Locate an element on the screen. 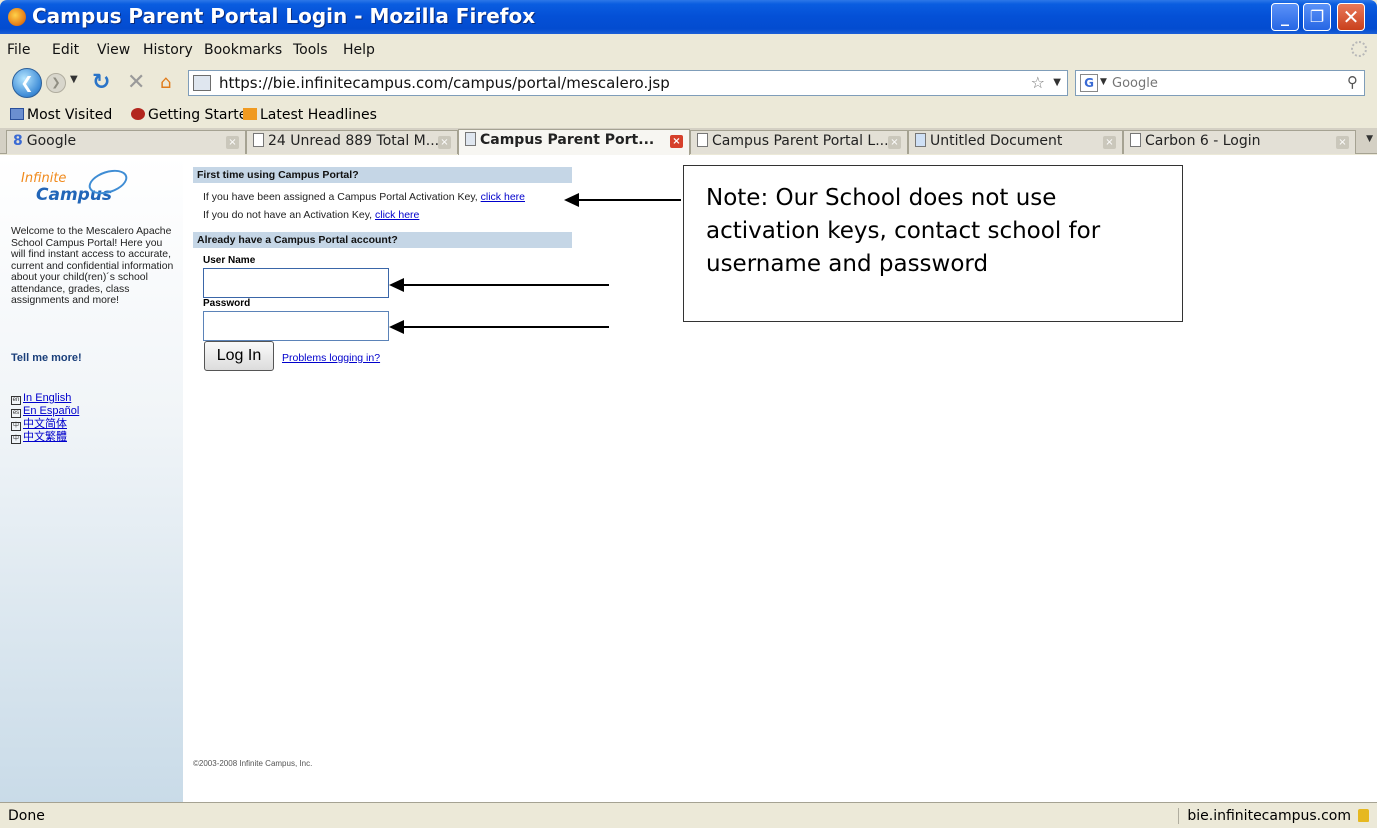  language-english-link: en In English is located at coordinates (45, 398).